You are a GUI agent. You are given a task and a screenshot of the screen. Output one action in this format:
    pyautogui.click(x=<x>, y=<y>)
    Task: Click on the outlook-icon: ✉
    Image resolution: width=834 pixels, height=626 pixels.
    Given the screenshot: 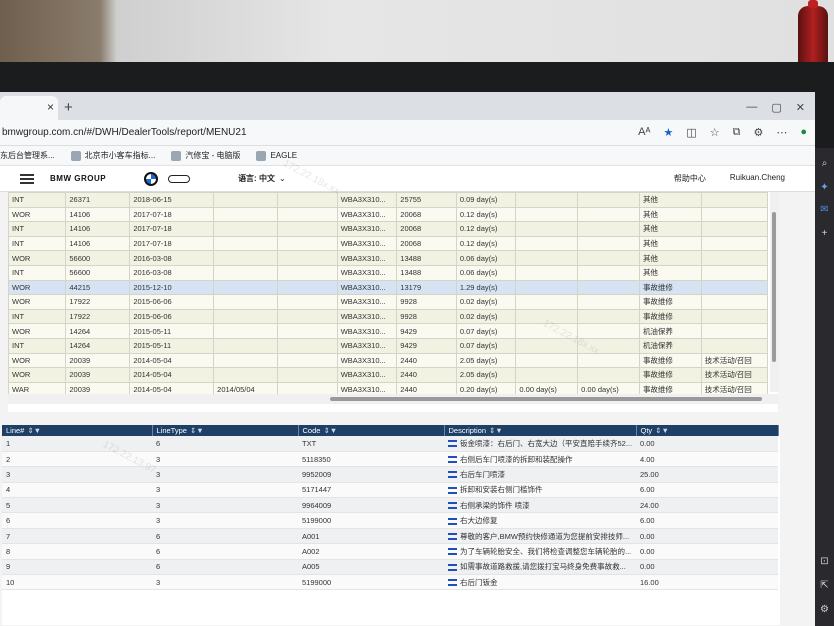 What is the action you would take?
    pyautogui.click(x=824, y=209)
    